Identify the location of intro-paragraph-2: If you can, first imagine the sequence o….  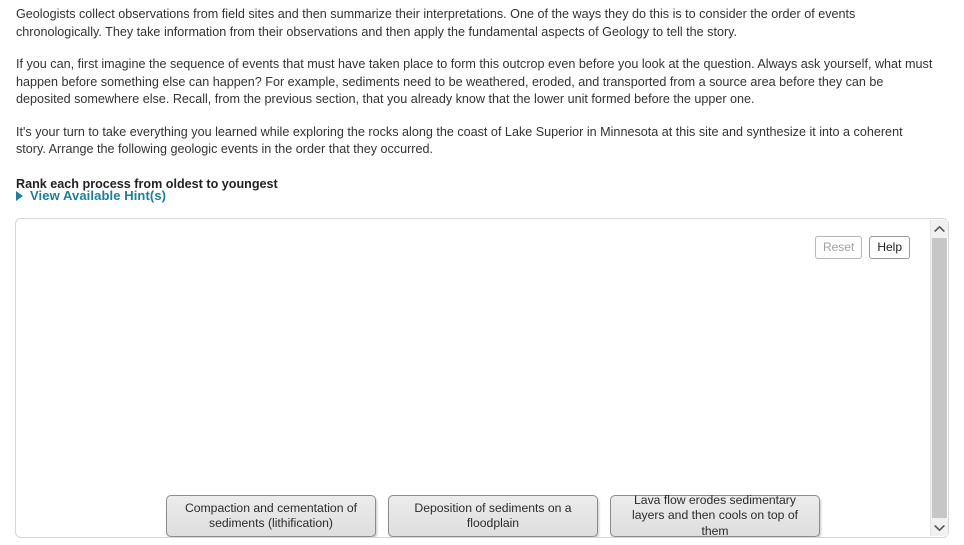
(474, 81).